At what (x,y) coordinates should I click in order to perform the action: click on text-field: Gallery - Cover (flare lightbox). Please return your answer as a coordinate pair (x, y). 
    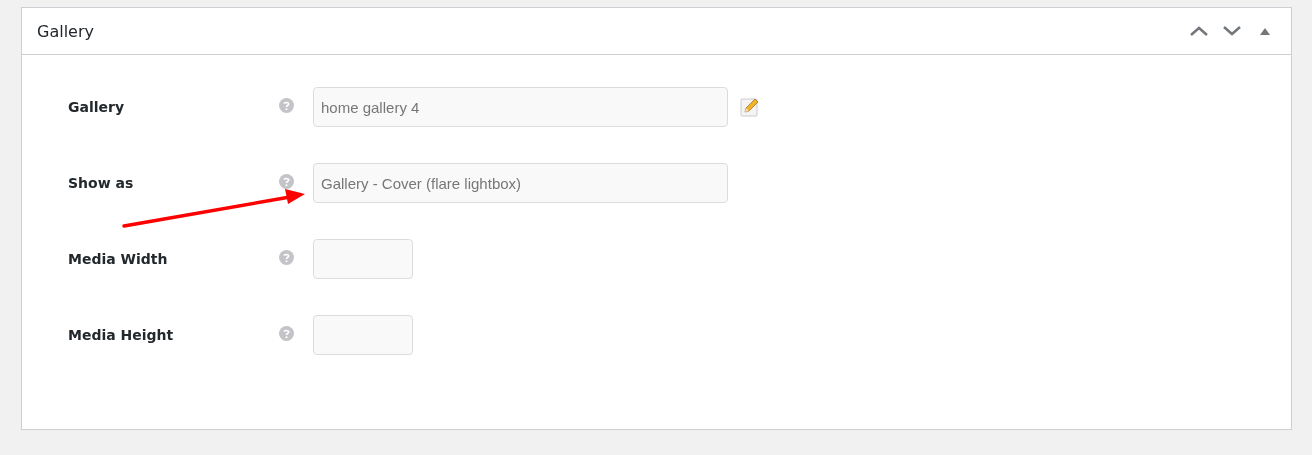
    Looking at the image, I should click on (520, 183).